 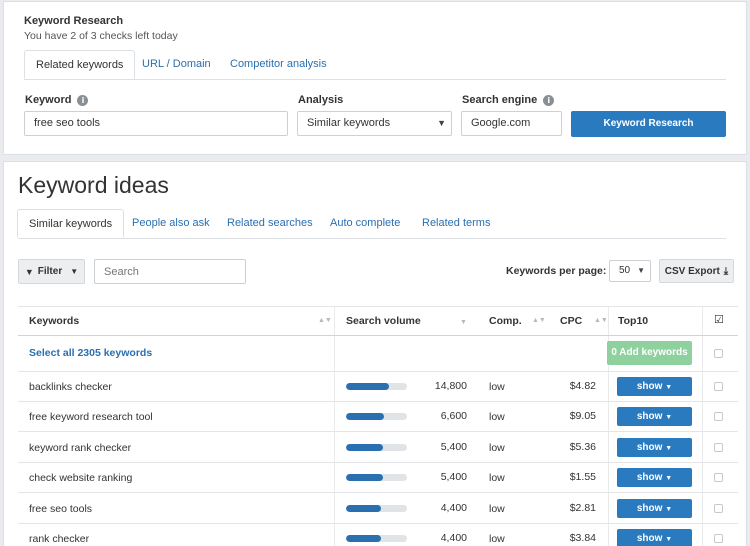 What do you see at coordinates (726, 271) in the screenshot?
I see `download-icon: ⤓` at bounding box center [726, 271].